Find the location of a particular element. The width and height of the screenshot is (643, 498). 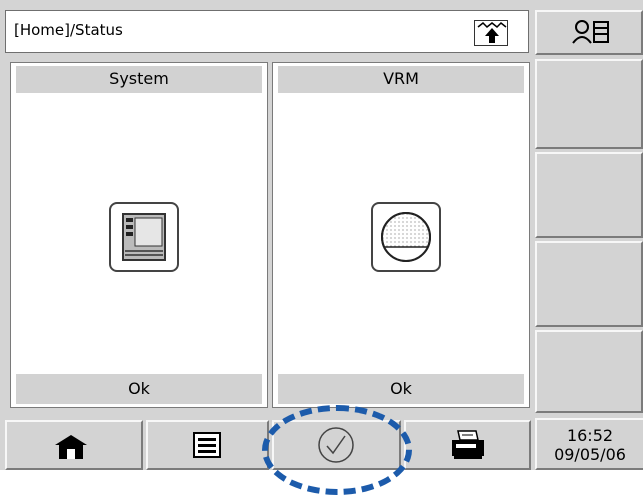

clock-display: 16:52 09/05/06 is located at coordinates (589, 444).